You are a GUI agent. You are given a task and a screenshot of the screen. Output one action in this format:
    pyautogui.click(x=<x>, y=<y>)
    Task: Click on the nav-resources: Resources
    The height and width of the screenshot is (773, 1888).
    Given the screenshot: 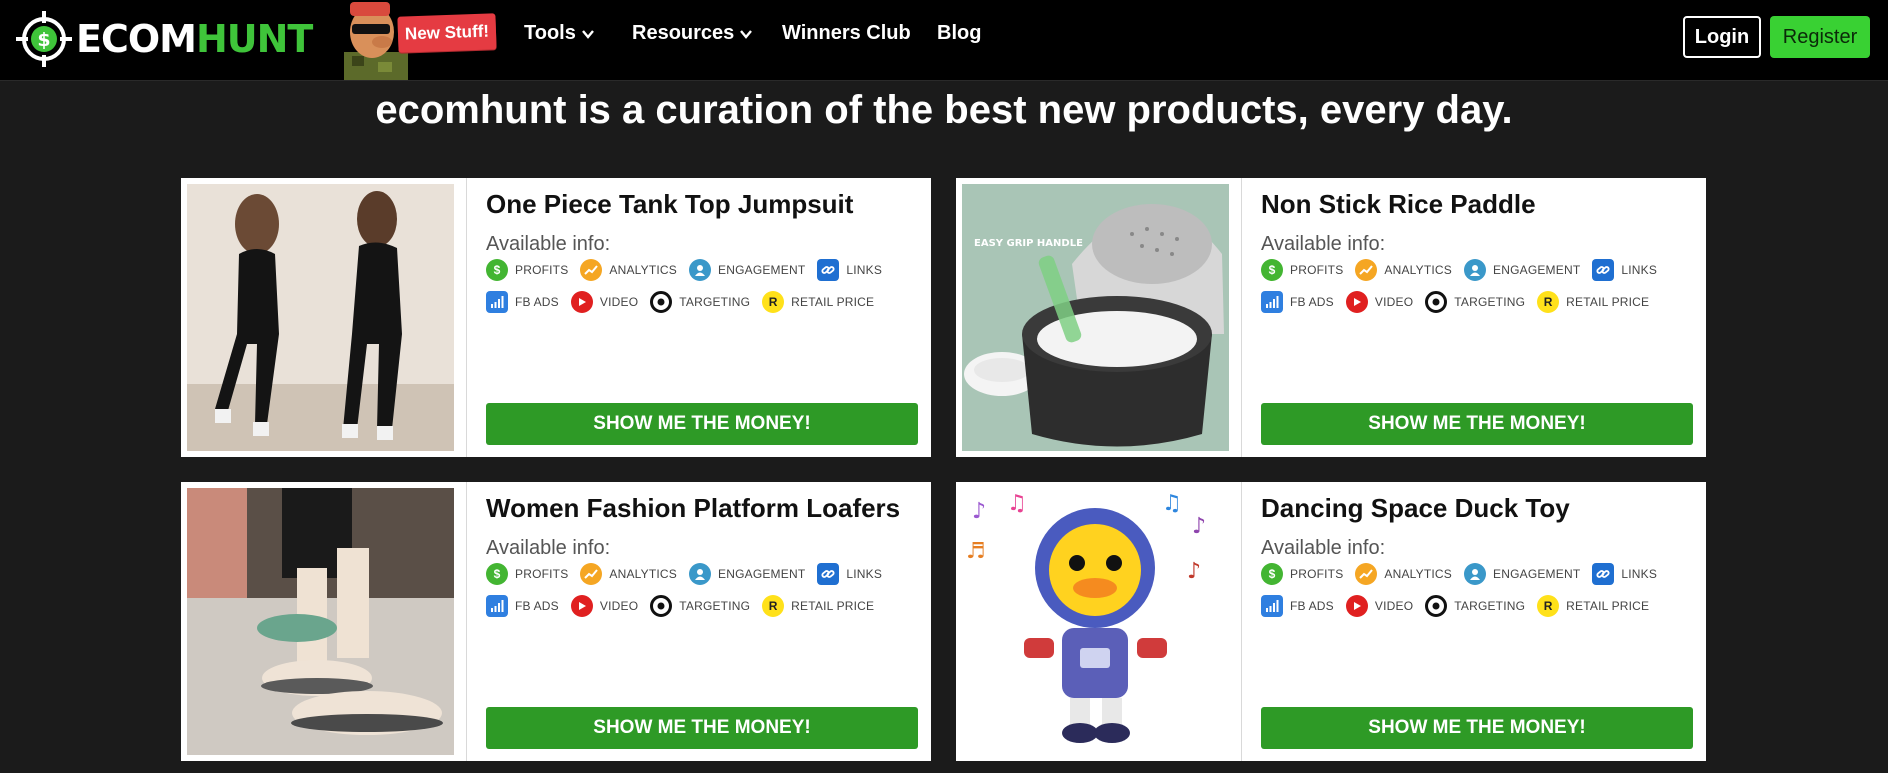 What is the action you would take?
    pyautogui.click(x=692, y=33)
    